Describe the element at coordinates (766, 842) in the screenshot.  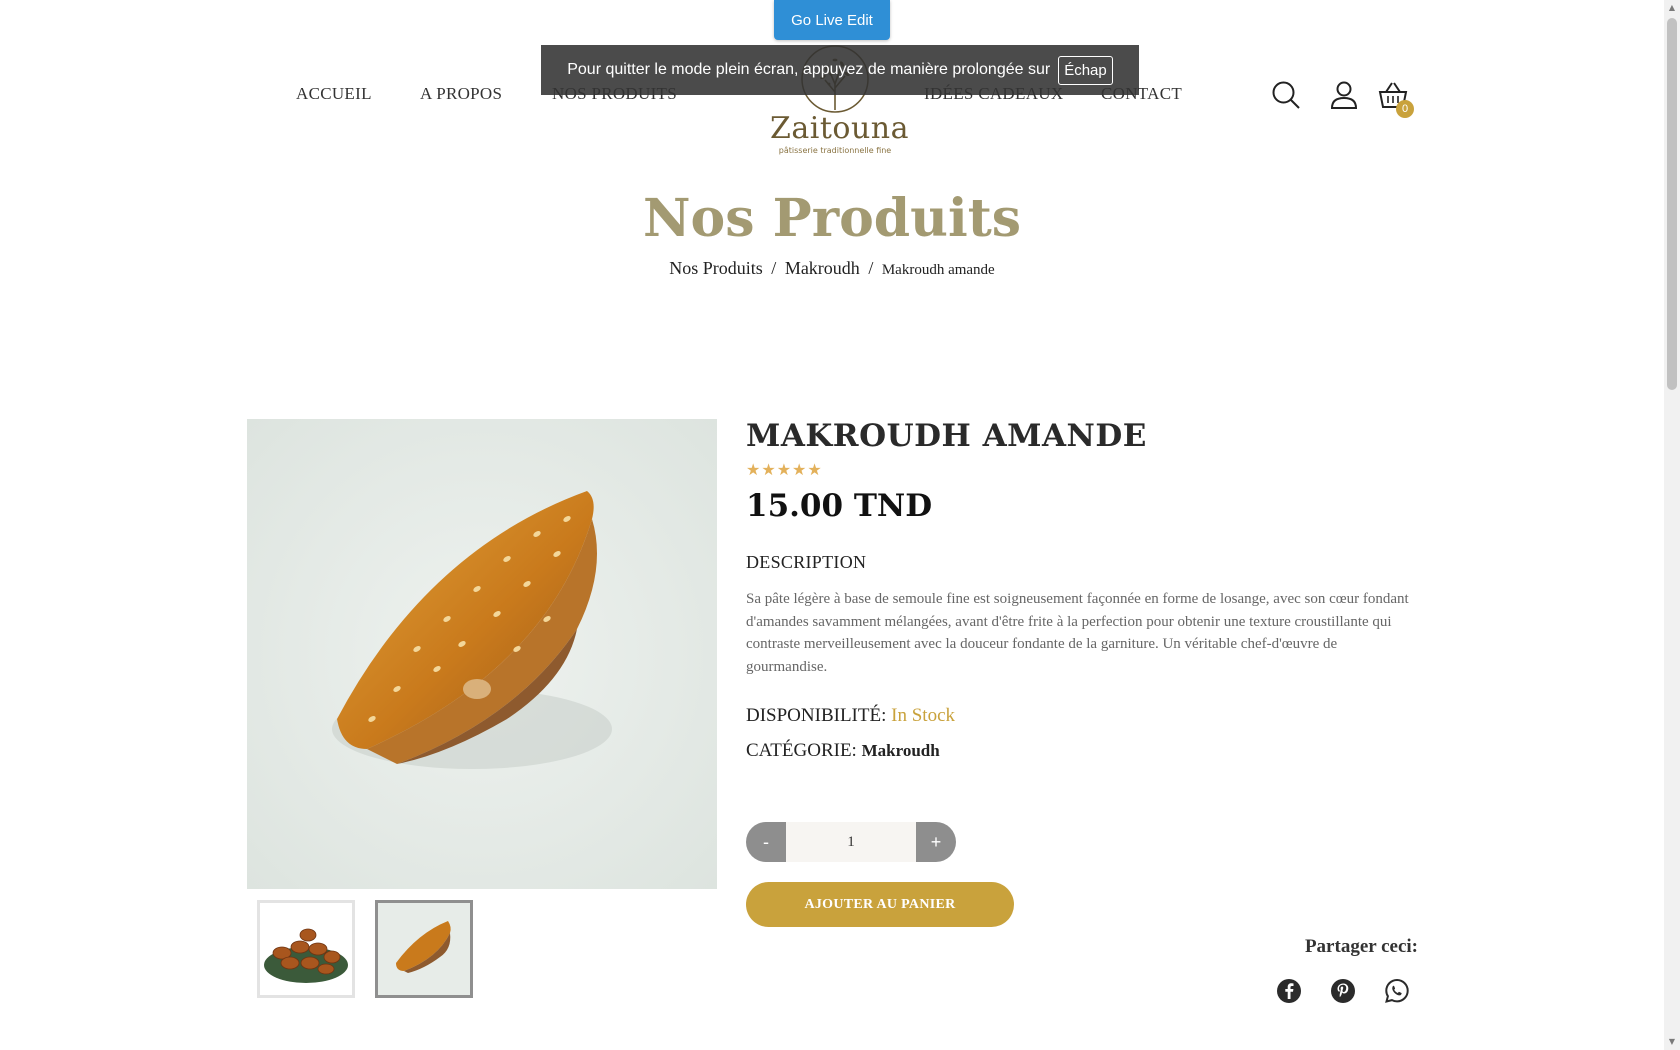
I see `quantity-decrease-button: -` at that location.